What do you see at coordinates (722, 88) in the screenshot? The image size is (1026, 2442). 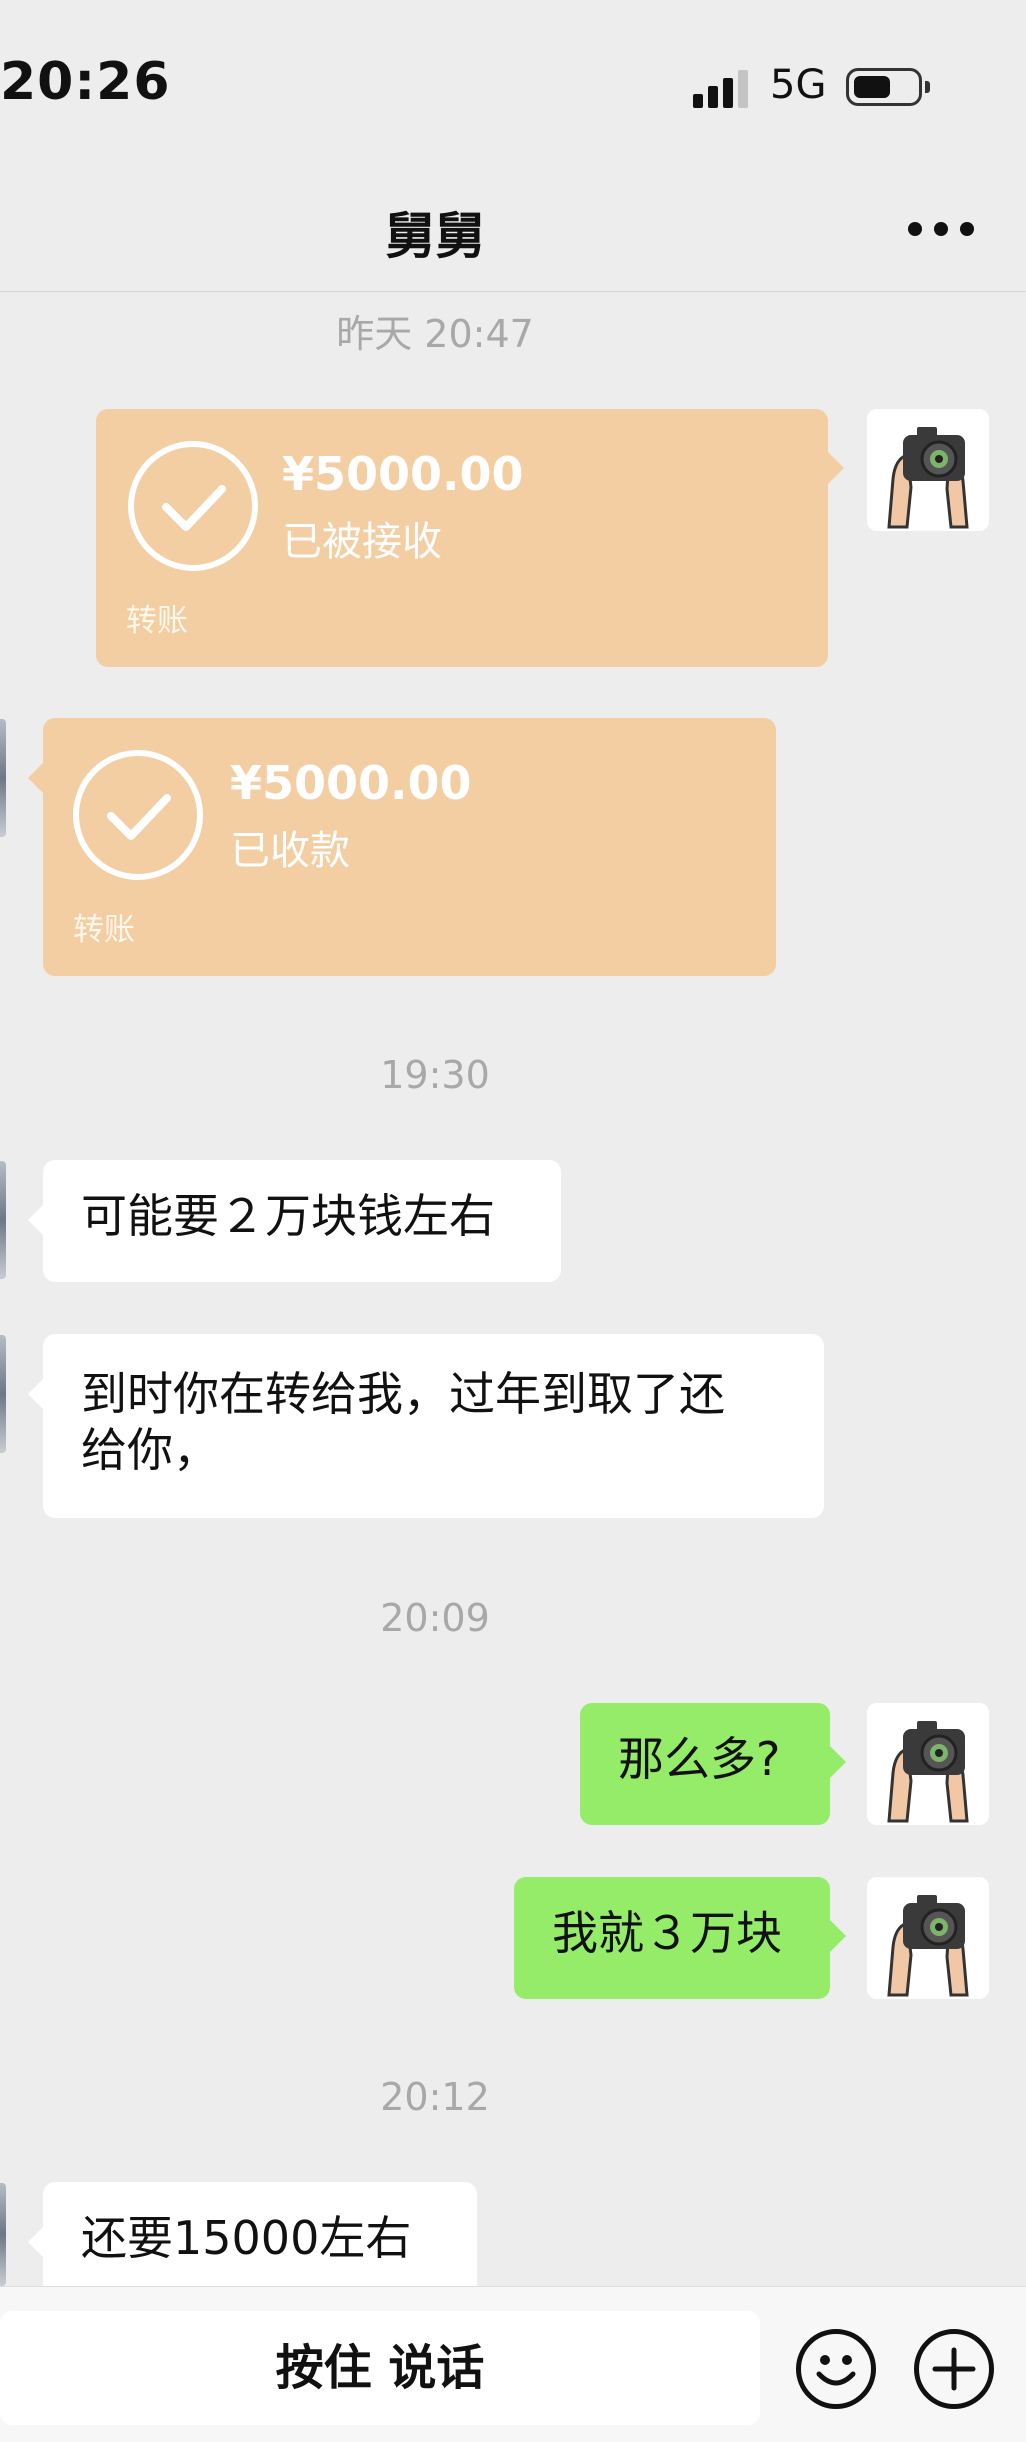 I see `signal-icon` at bounding box center [722, 88].